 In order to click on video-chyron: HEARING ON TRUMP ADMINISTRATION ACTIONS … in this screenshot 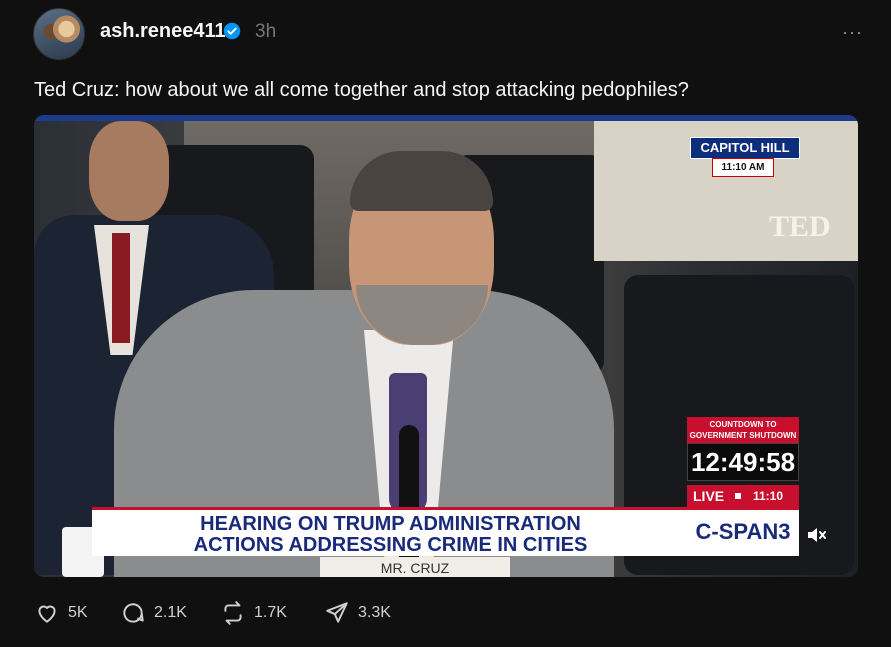, I will do `click(390, 531)`.